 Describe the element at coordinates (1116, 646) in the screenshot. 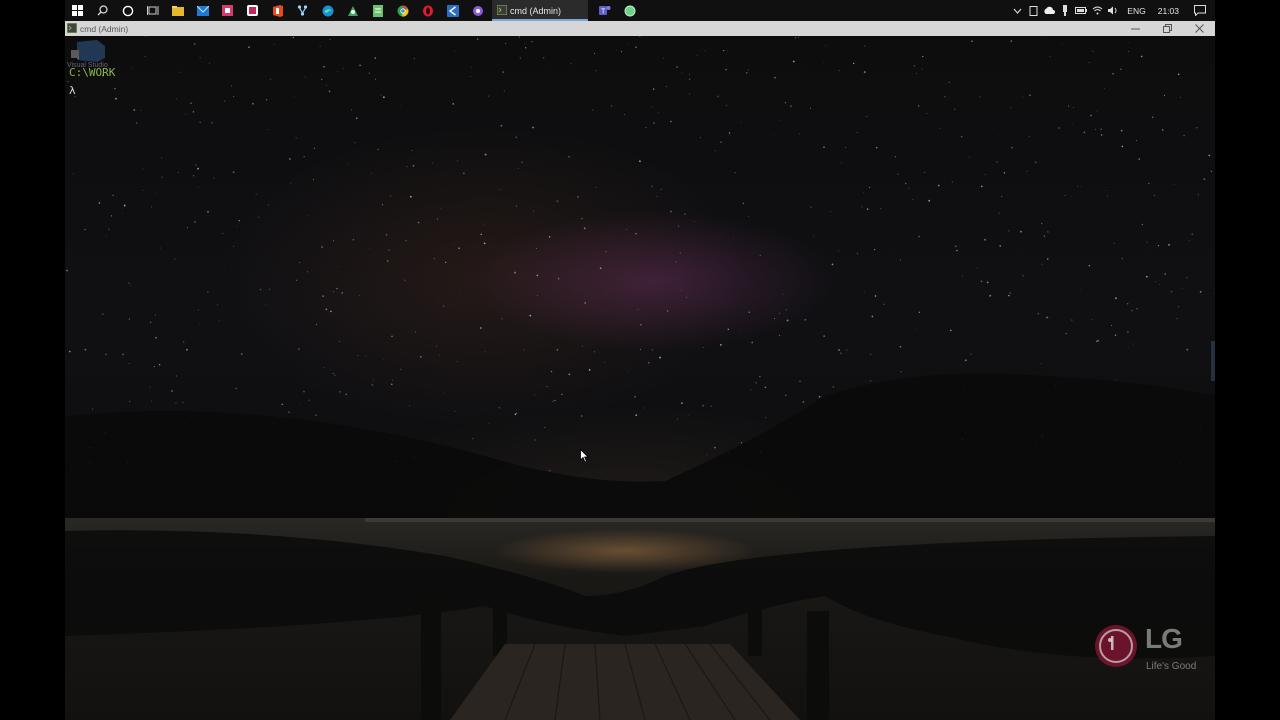

I see `lg-logo-icon` at that location.